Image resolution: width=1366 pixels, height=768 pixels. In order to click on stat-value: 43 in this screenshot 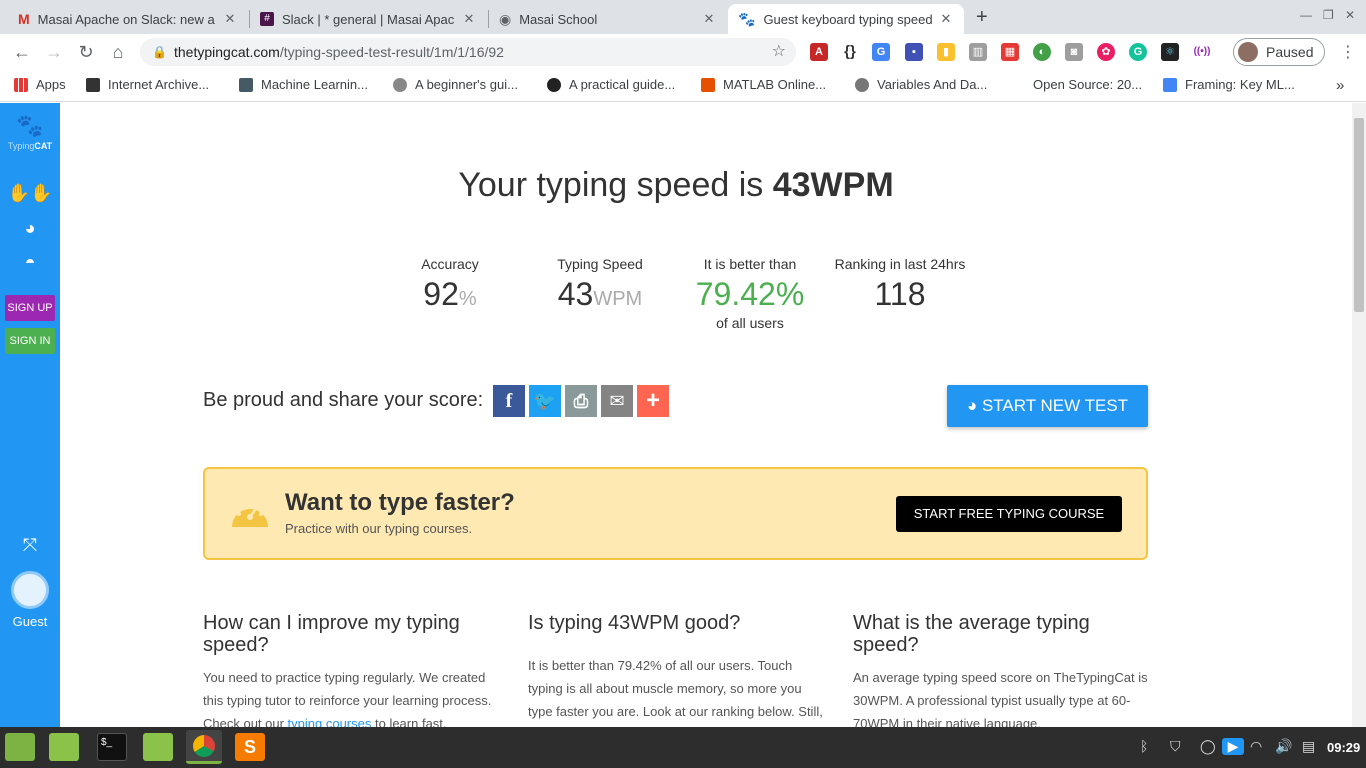, I will do `click(575, 294)`.